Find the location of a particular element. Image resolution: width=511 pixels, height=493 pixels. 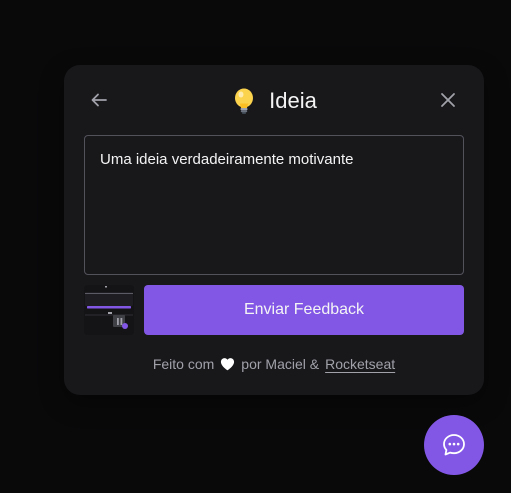

lightbulb-icon is located at coordinates (244, 101).